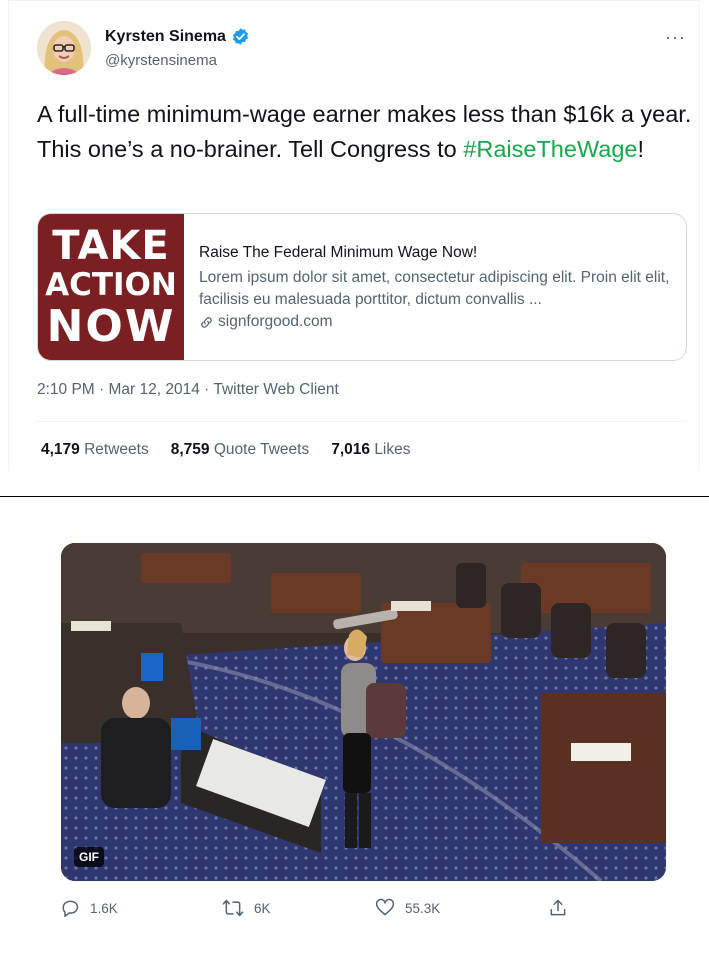 This screenshot has height=969, width=709. Describe the element at coordinates (89, 857) in the screenshot. I see `gif-badge: GIF` at that location.